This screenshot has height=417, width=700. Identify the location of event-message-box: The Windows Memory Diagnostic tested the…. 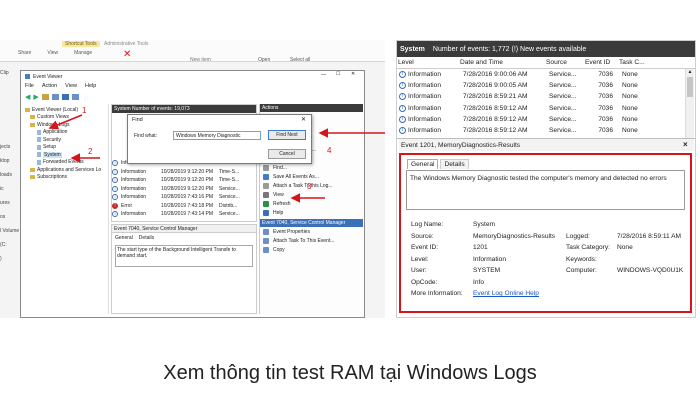
(545, 190).